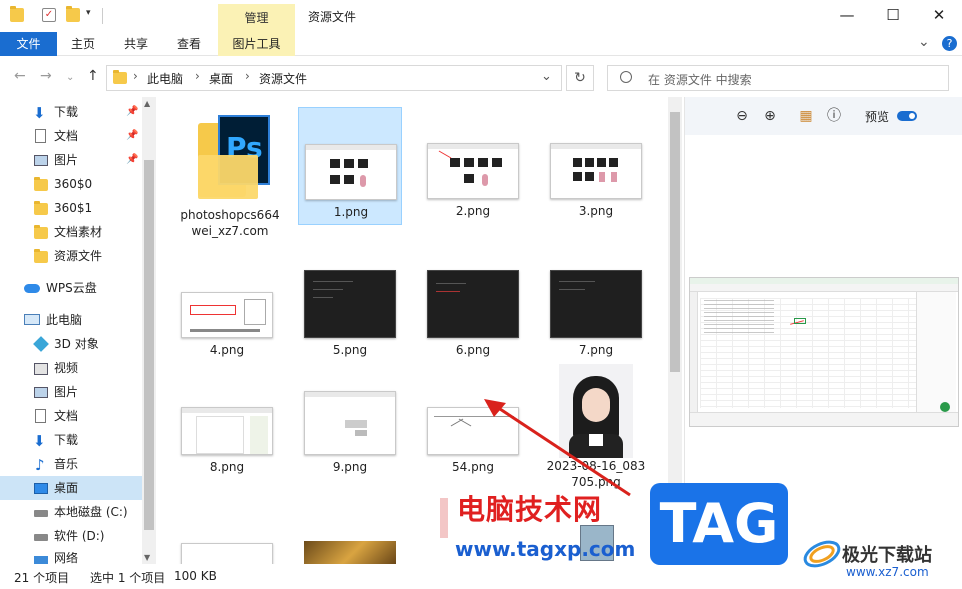 This screenshot has width=962, height=589. What do you see at coordinates (71, 232) in the screenshot?
I see `sidebar-item-doc-materials: 文档素材` at bounding box center [71, 232].